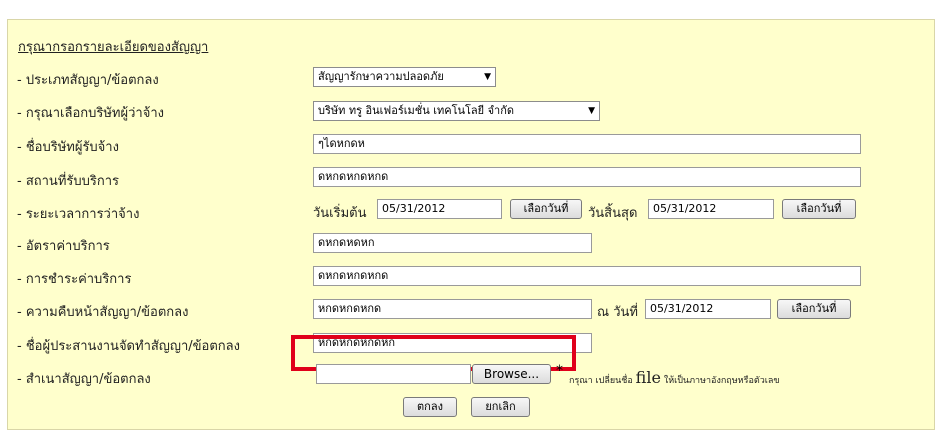 This screenshot has width=943, height=445. What do you see at coordinates (452, 243) in the screenshot?
I see `service-rate-field: ดหกดหดหก` at bounding box center [452, 243].